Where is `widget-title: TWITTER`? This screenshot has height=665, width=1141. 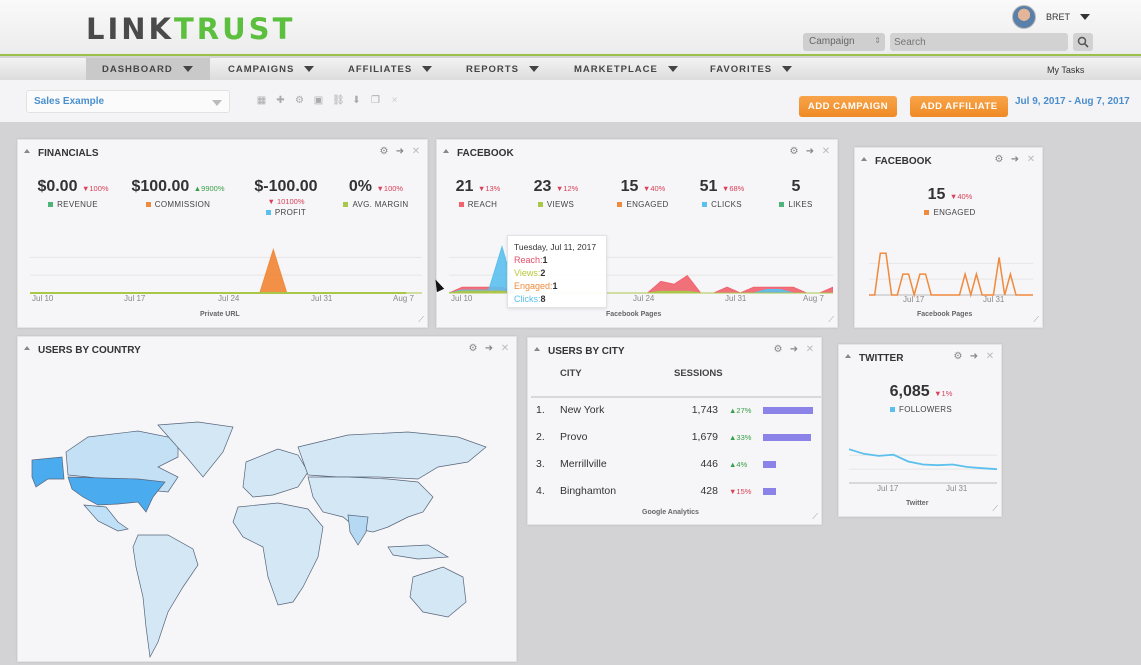
widget-title: TWITTER is located at coordinates (881, 358).